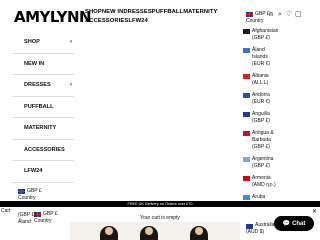  What do you see at coordinates (249, 226) in the screenshot?
I see `australia-flag-icon` at bounding box center [249, 226].